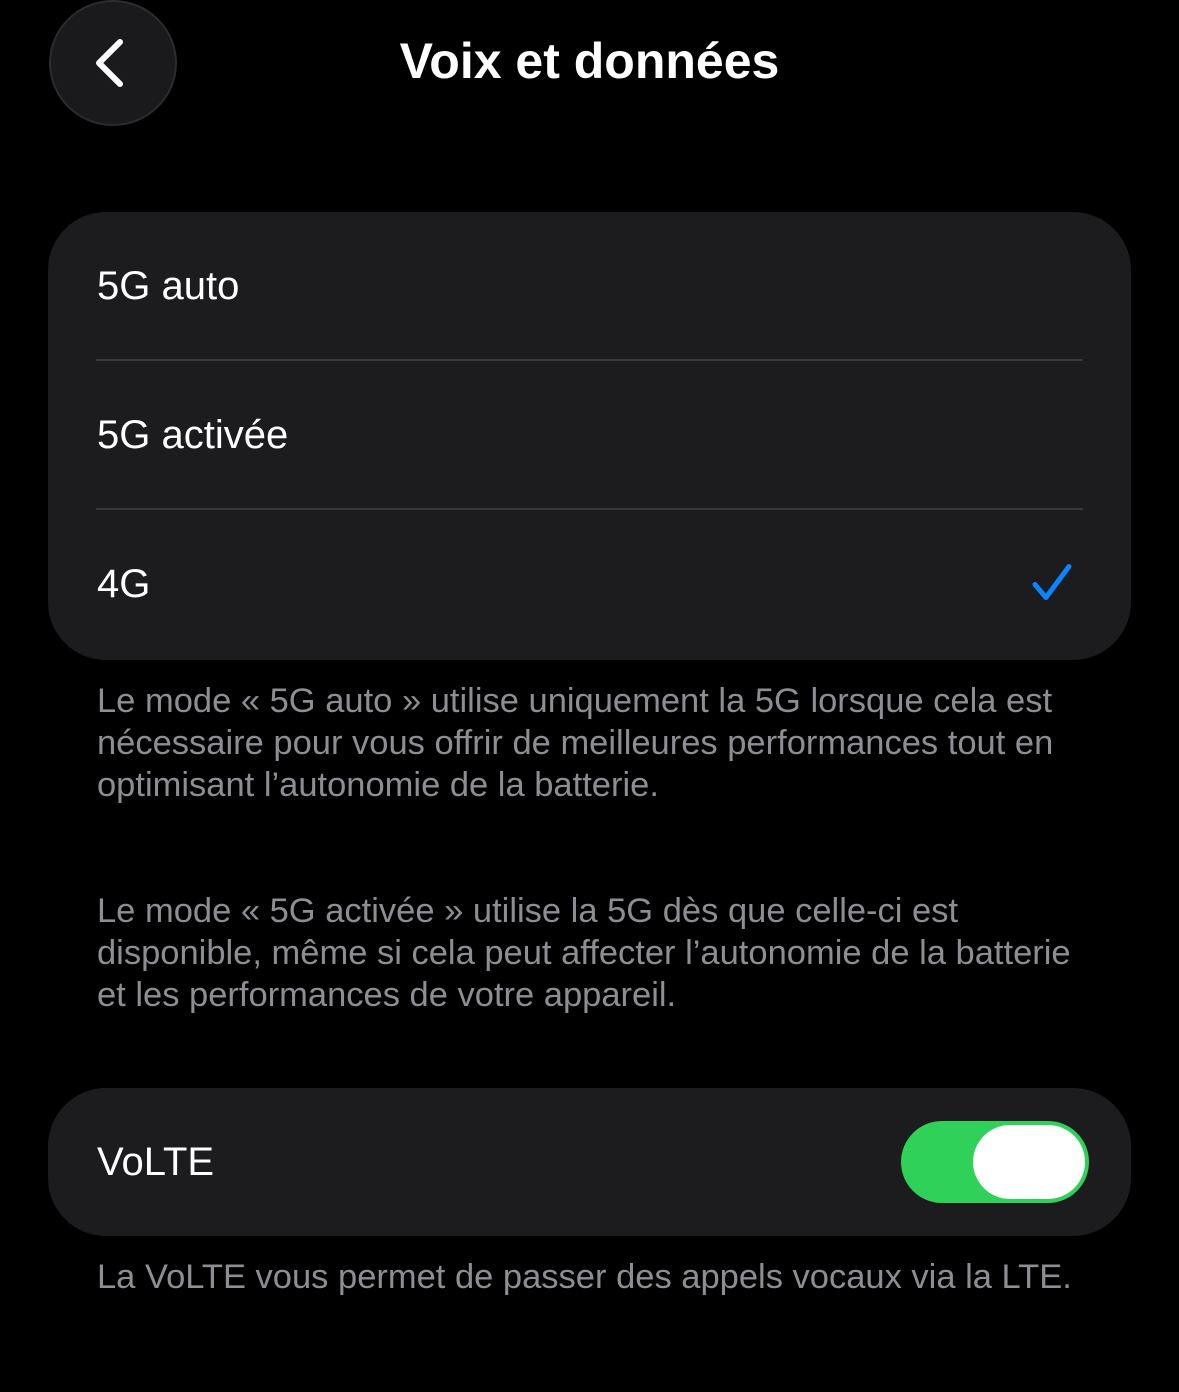  I want to click on page-title: Voix et données, so click(589, 61).